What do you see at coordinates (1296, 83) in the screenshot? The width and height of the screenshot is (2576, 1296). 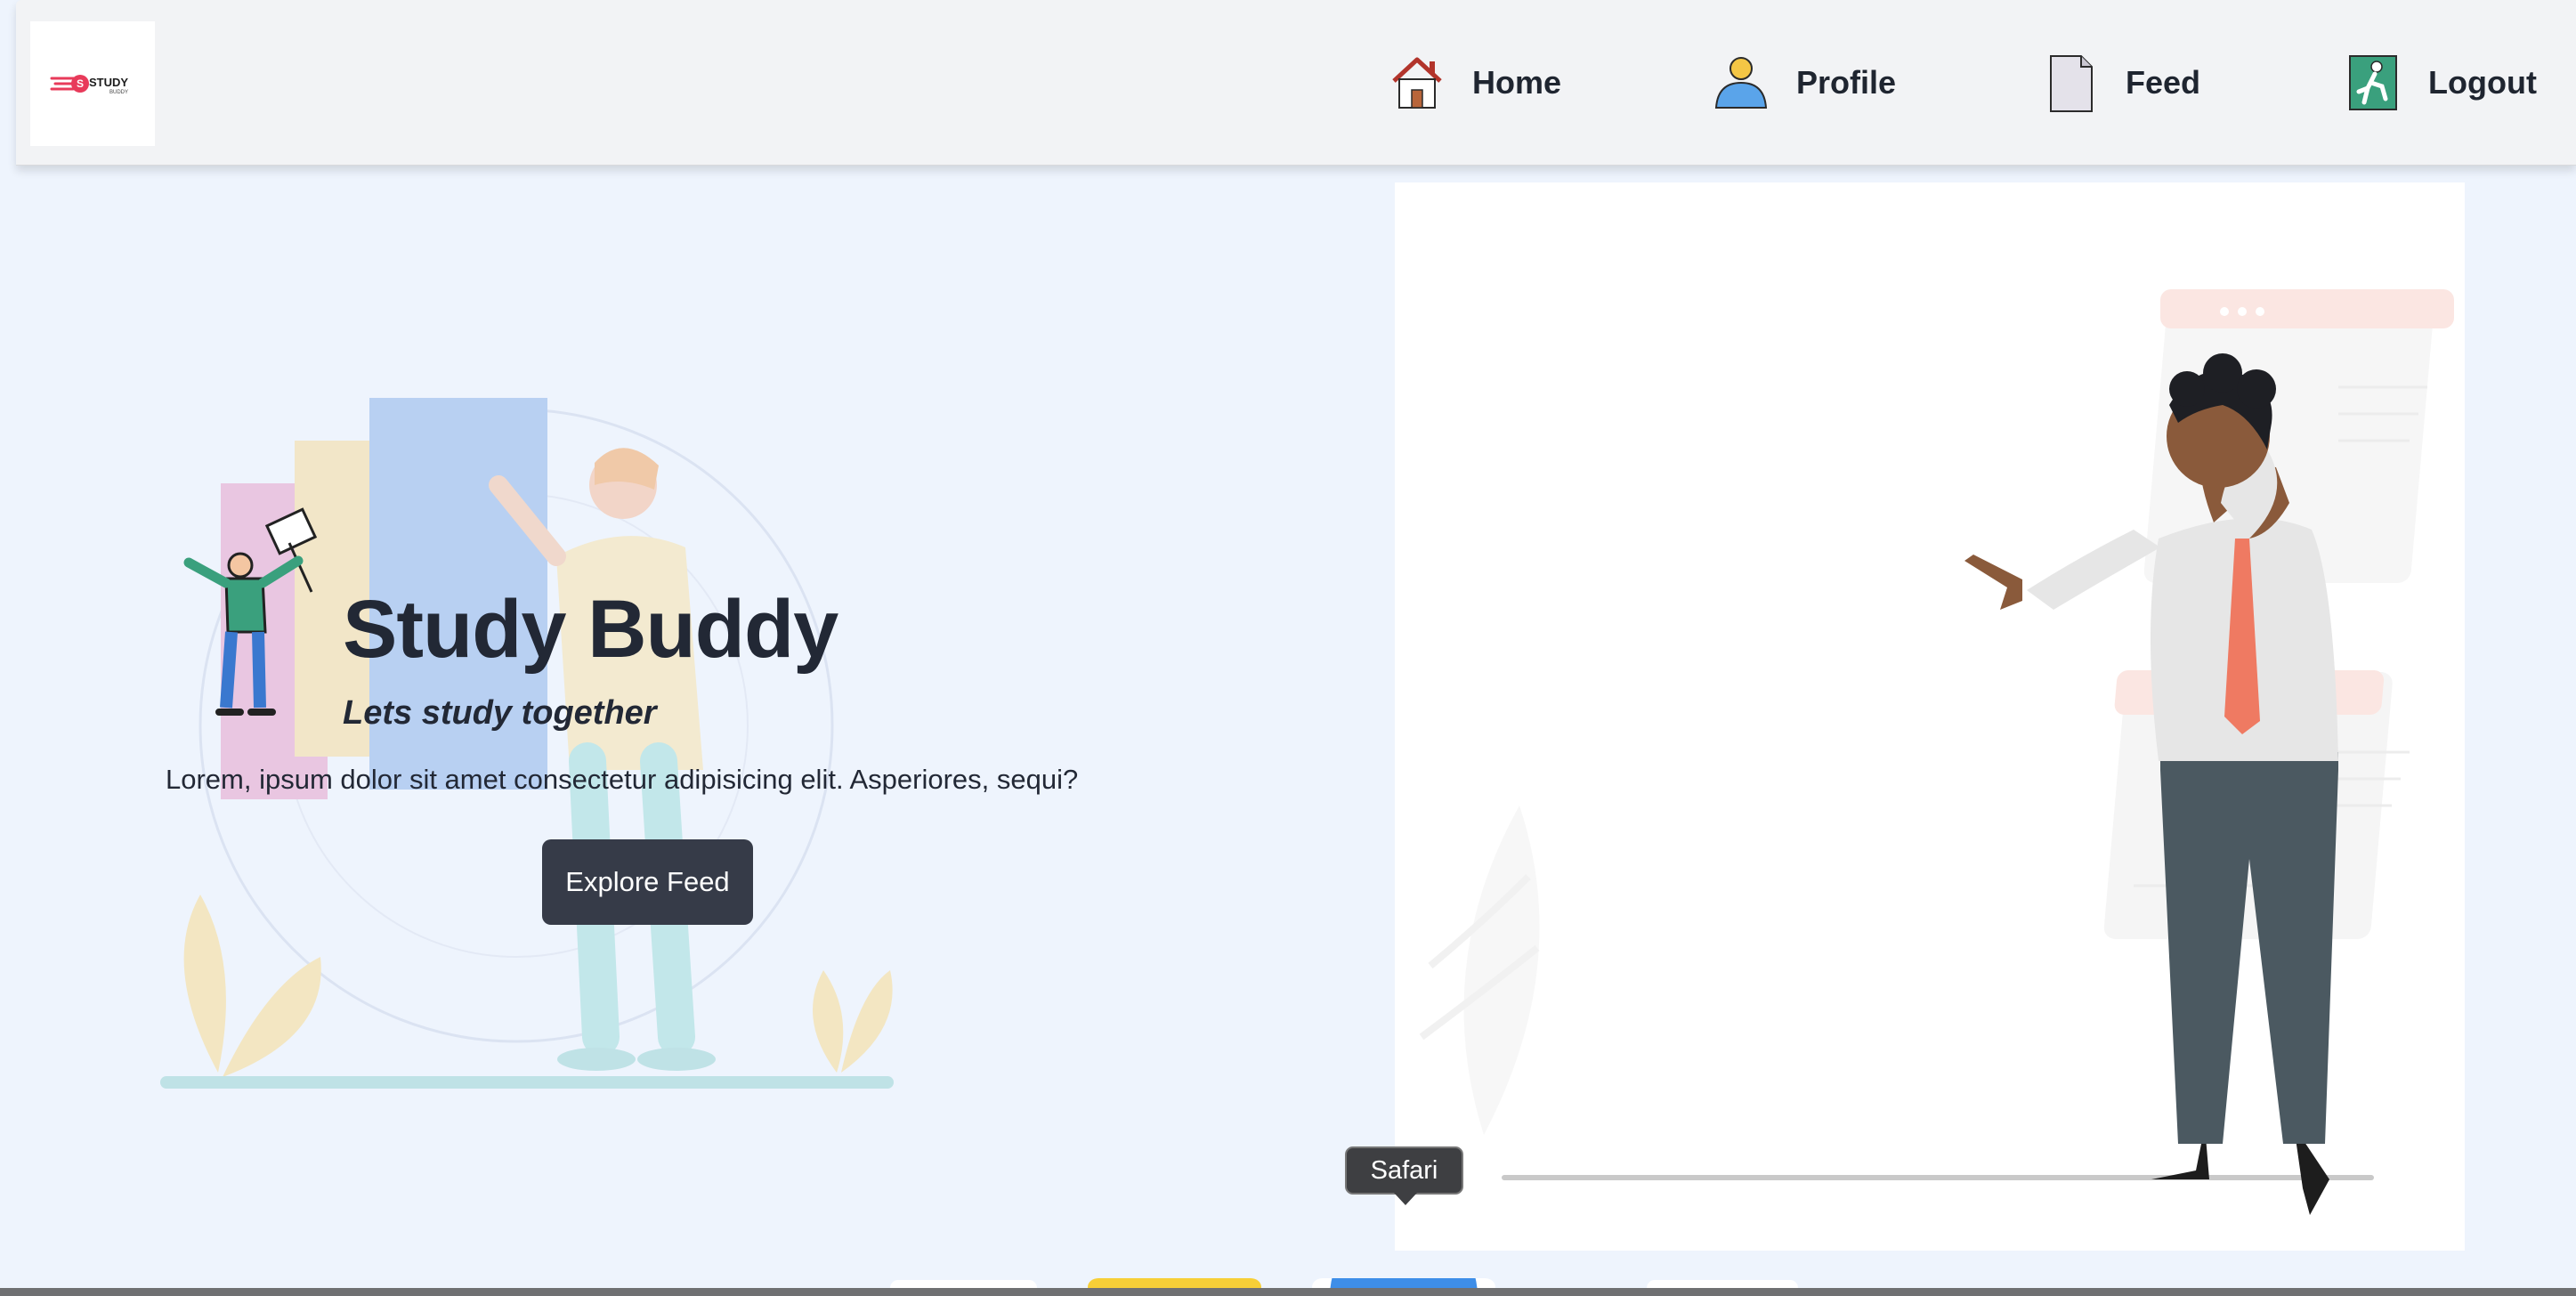 I see `top-navbar: S STUDY BUDDY Home Profile Feed Logout` at bounding box center [1296, 83].